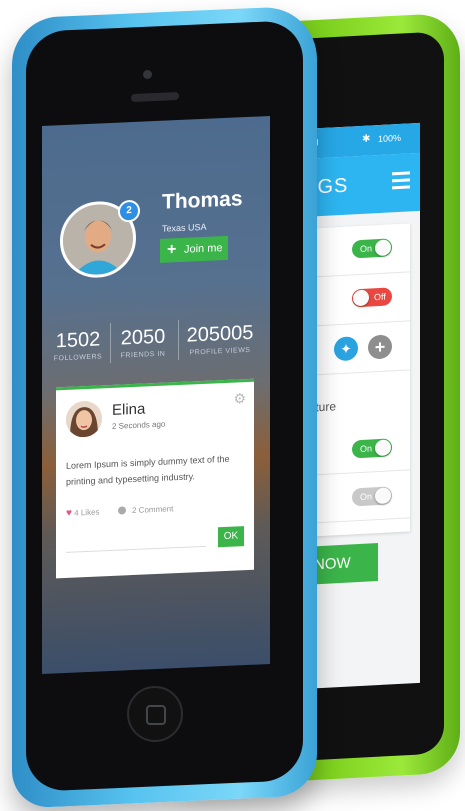  Describe the element at coordinates (155, 714) in the screenshot. I see `home-button` at that location.